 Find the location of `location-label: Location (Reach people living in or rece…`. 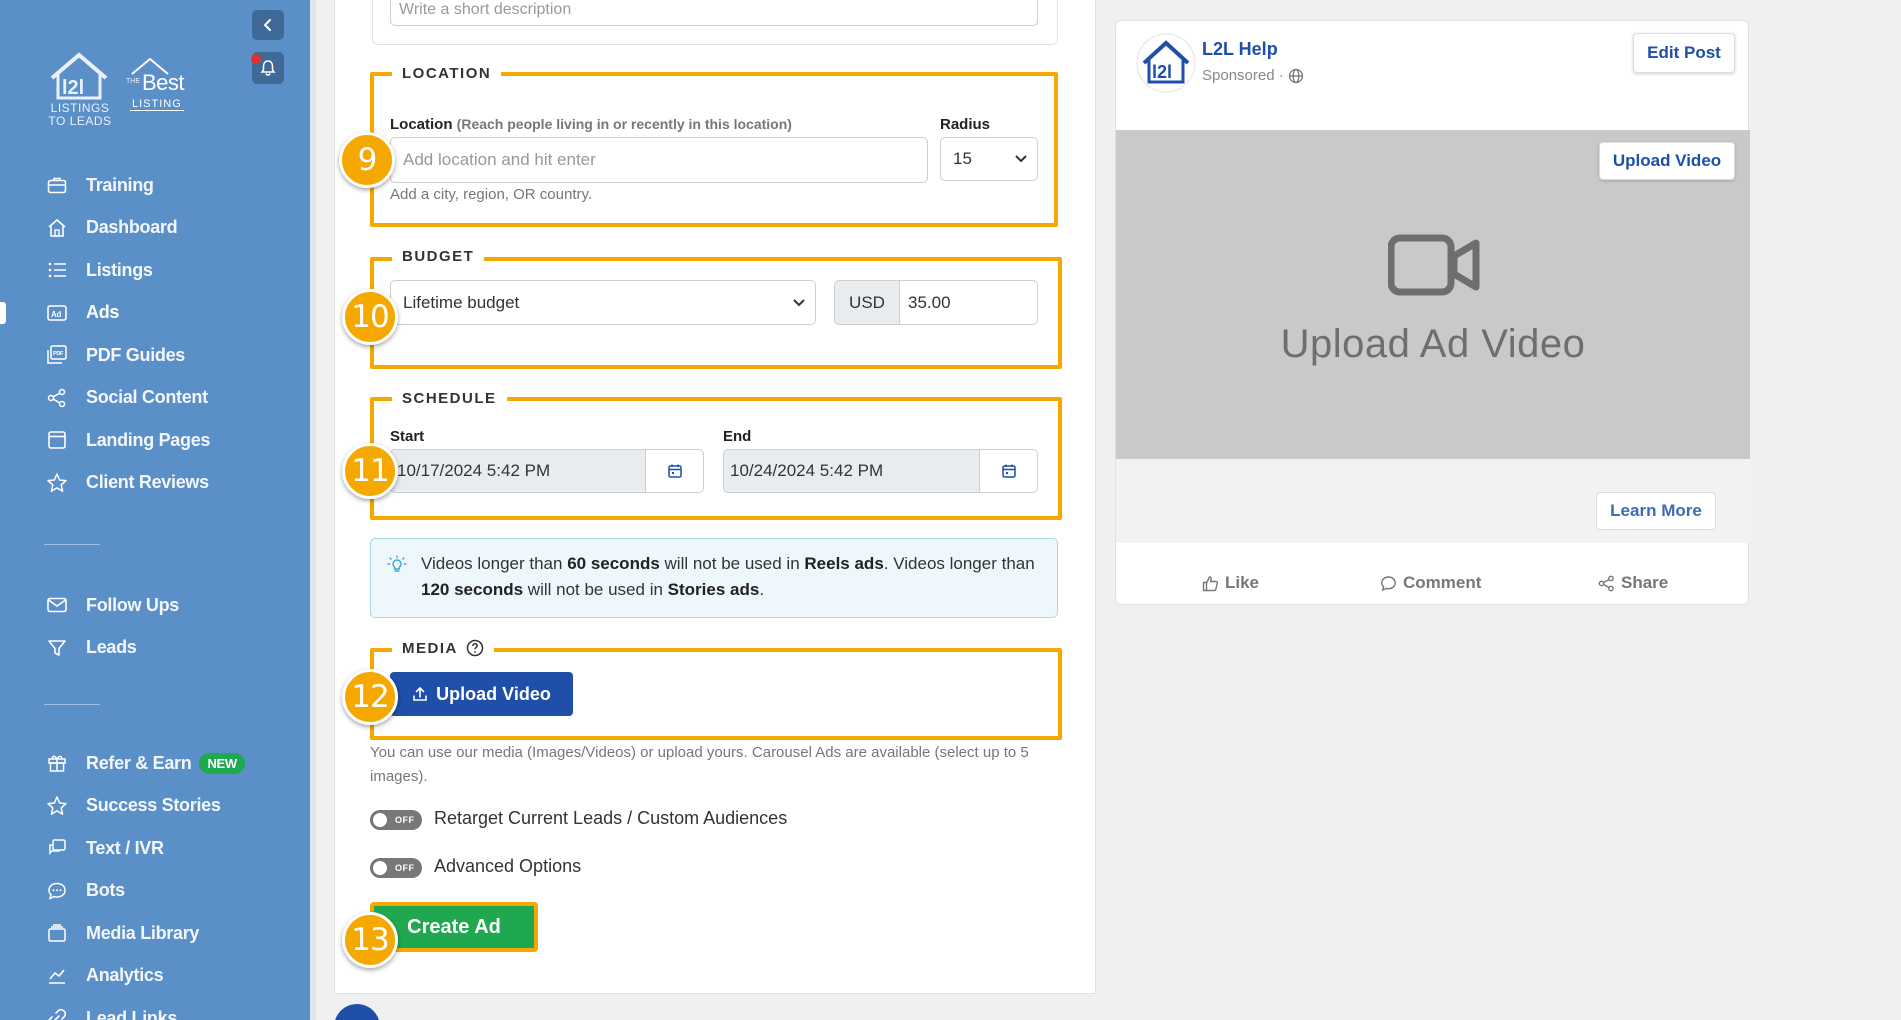

location-label: Location (Reach people living in or rece… is located at coordinates (591, 124).